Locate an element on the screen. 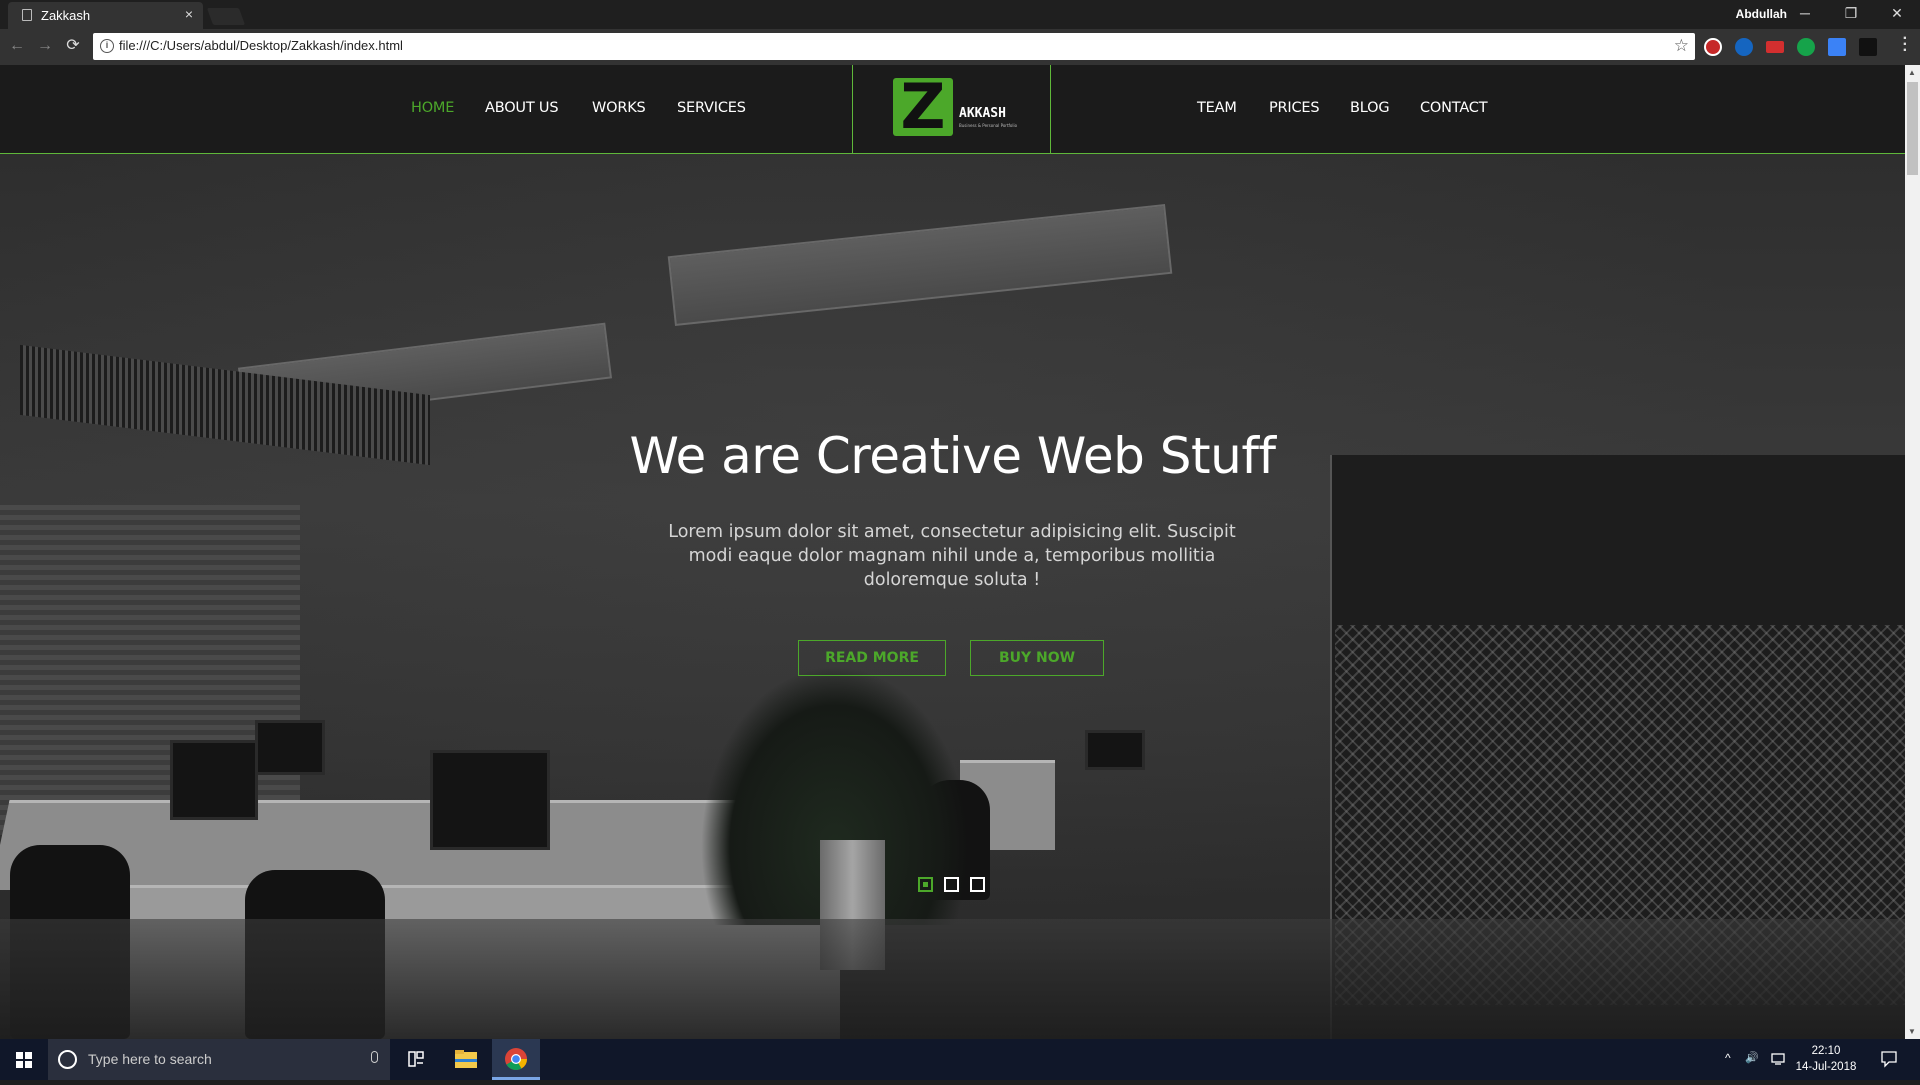 The height and width of the screenshot is (1085, 1920). reload-button: ⟳ is located at coordinates (73, 46).